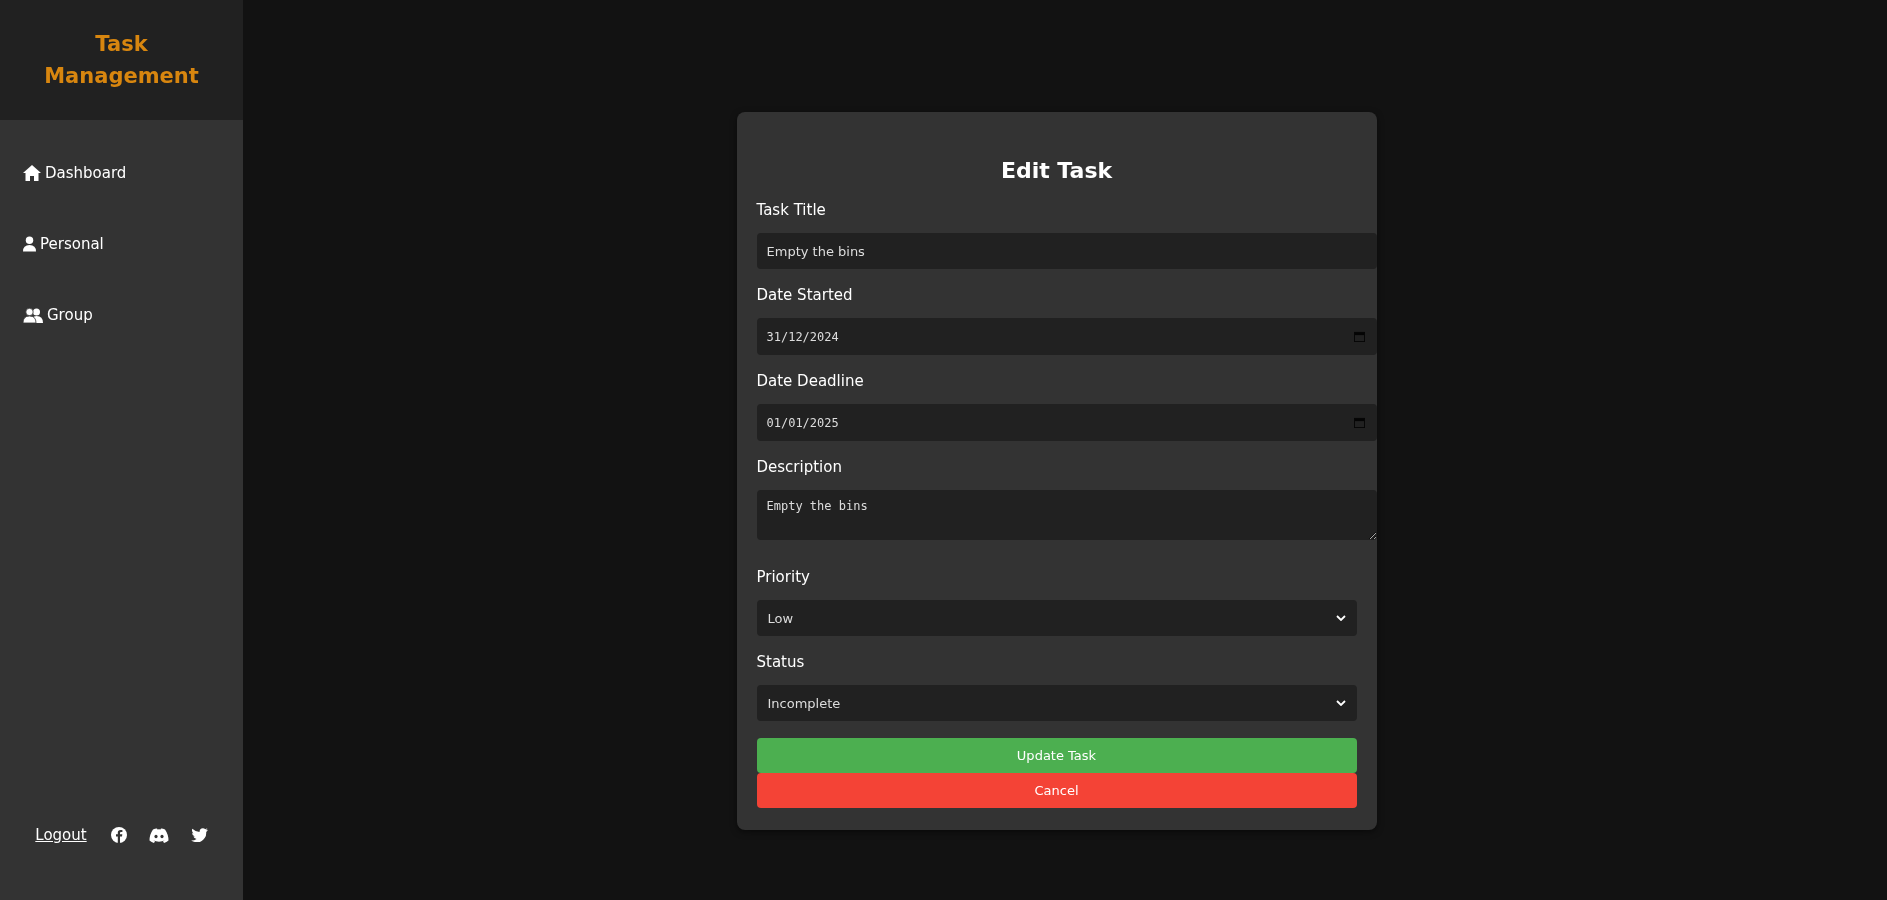 This screenshot has height=900, width=1887. I want to click on text-field: Empty the bins, so click(1066, 251).